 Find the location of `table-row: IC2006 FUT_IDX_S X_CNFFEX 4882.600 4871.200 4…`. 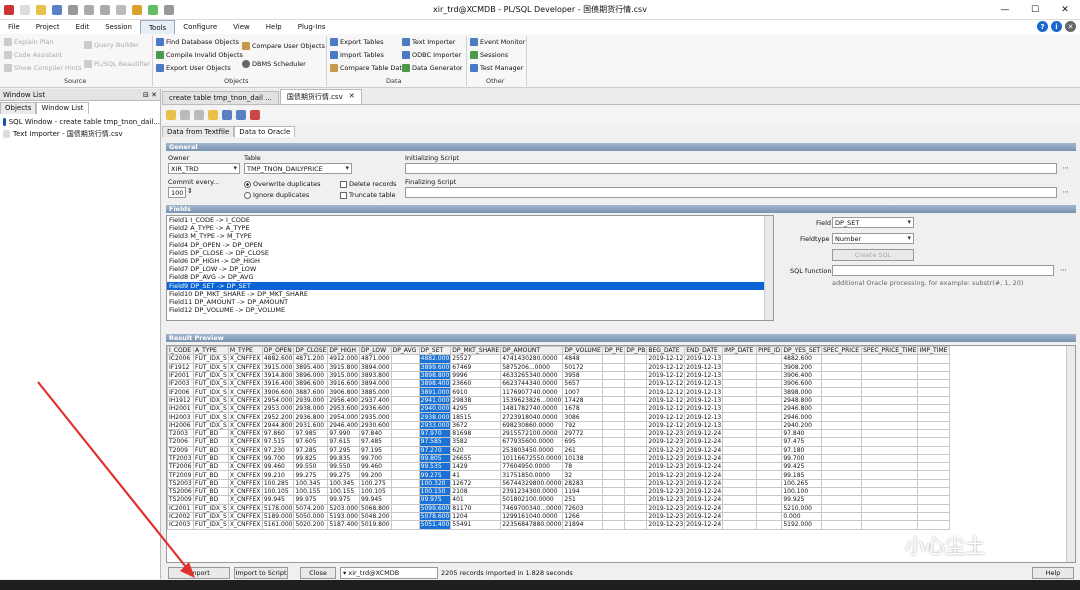

table-row: IC2006 FUT_IDX_S X_CNFFEX 4882.600 4871.200 4… is located at coordinates (559, 359).